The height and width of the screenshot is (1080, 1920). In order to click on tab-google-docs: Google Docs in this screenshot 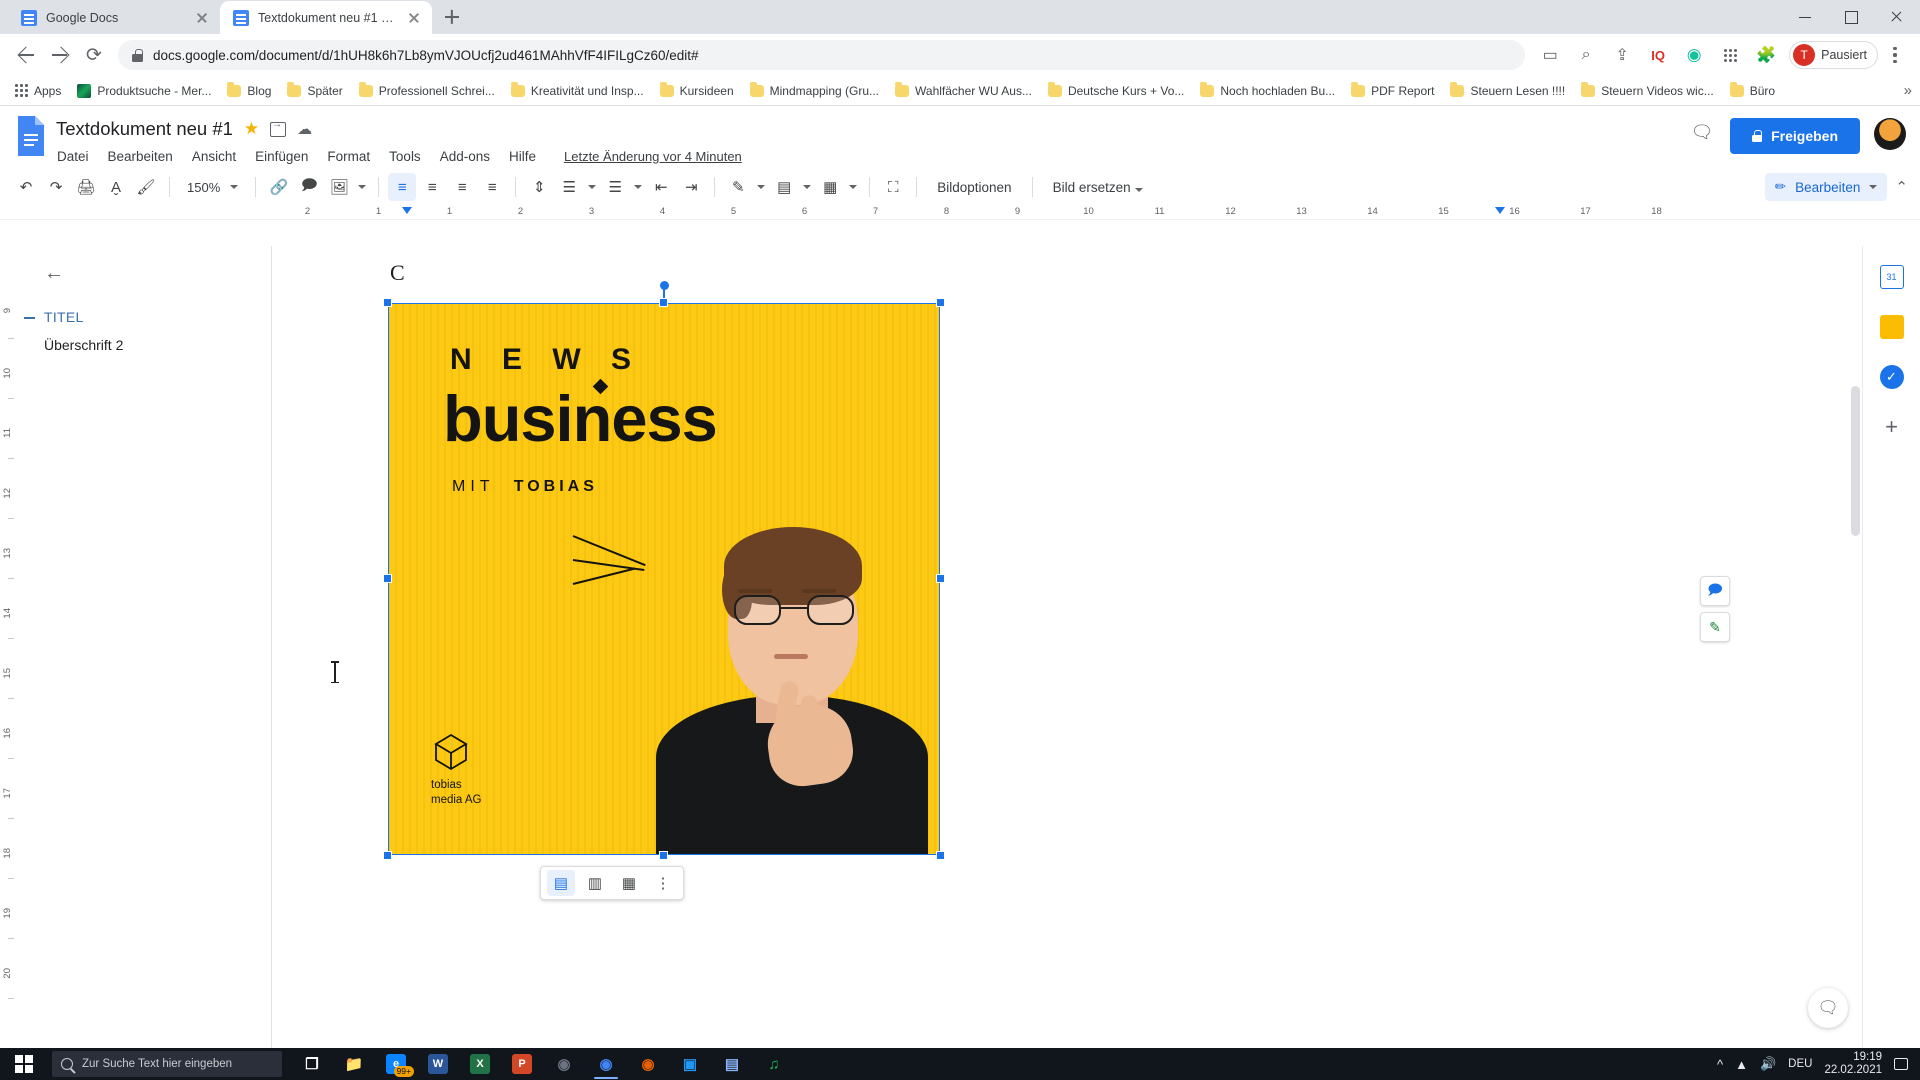, I will do `click(114, 17)`.